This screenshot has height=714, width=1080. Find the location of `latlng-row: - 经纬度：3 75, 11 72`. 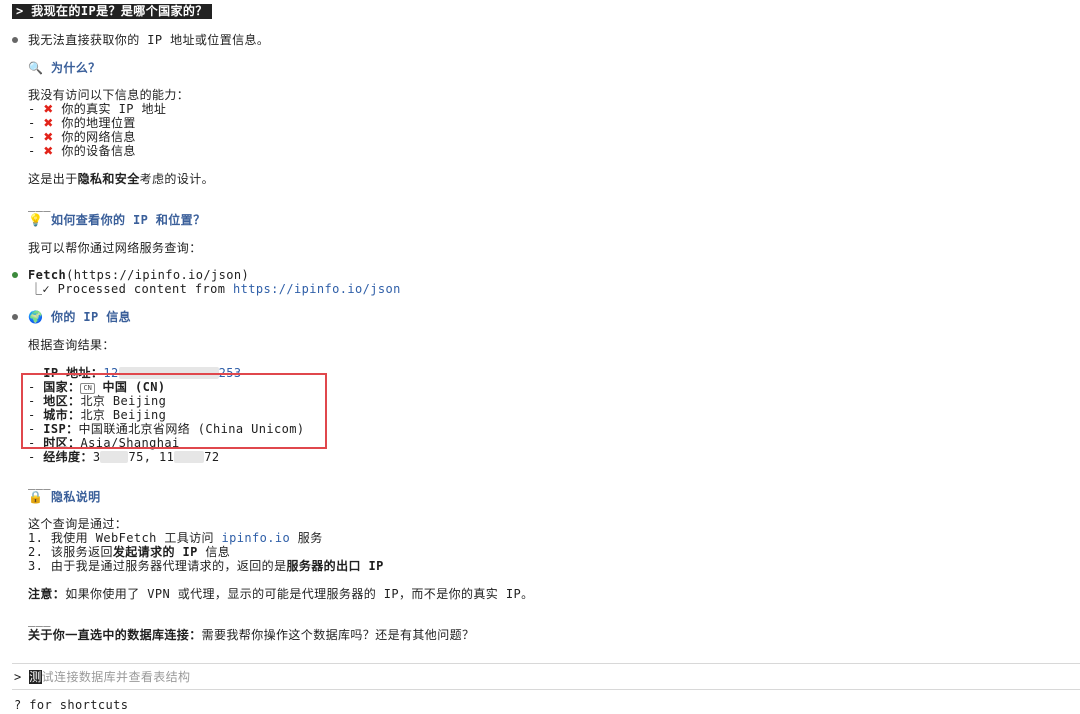

latlng-row: - 经纬度：3 75, 11 72 is located at coordinates (124, 457).